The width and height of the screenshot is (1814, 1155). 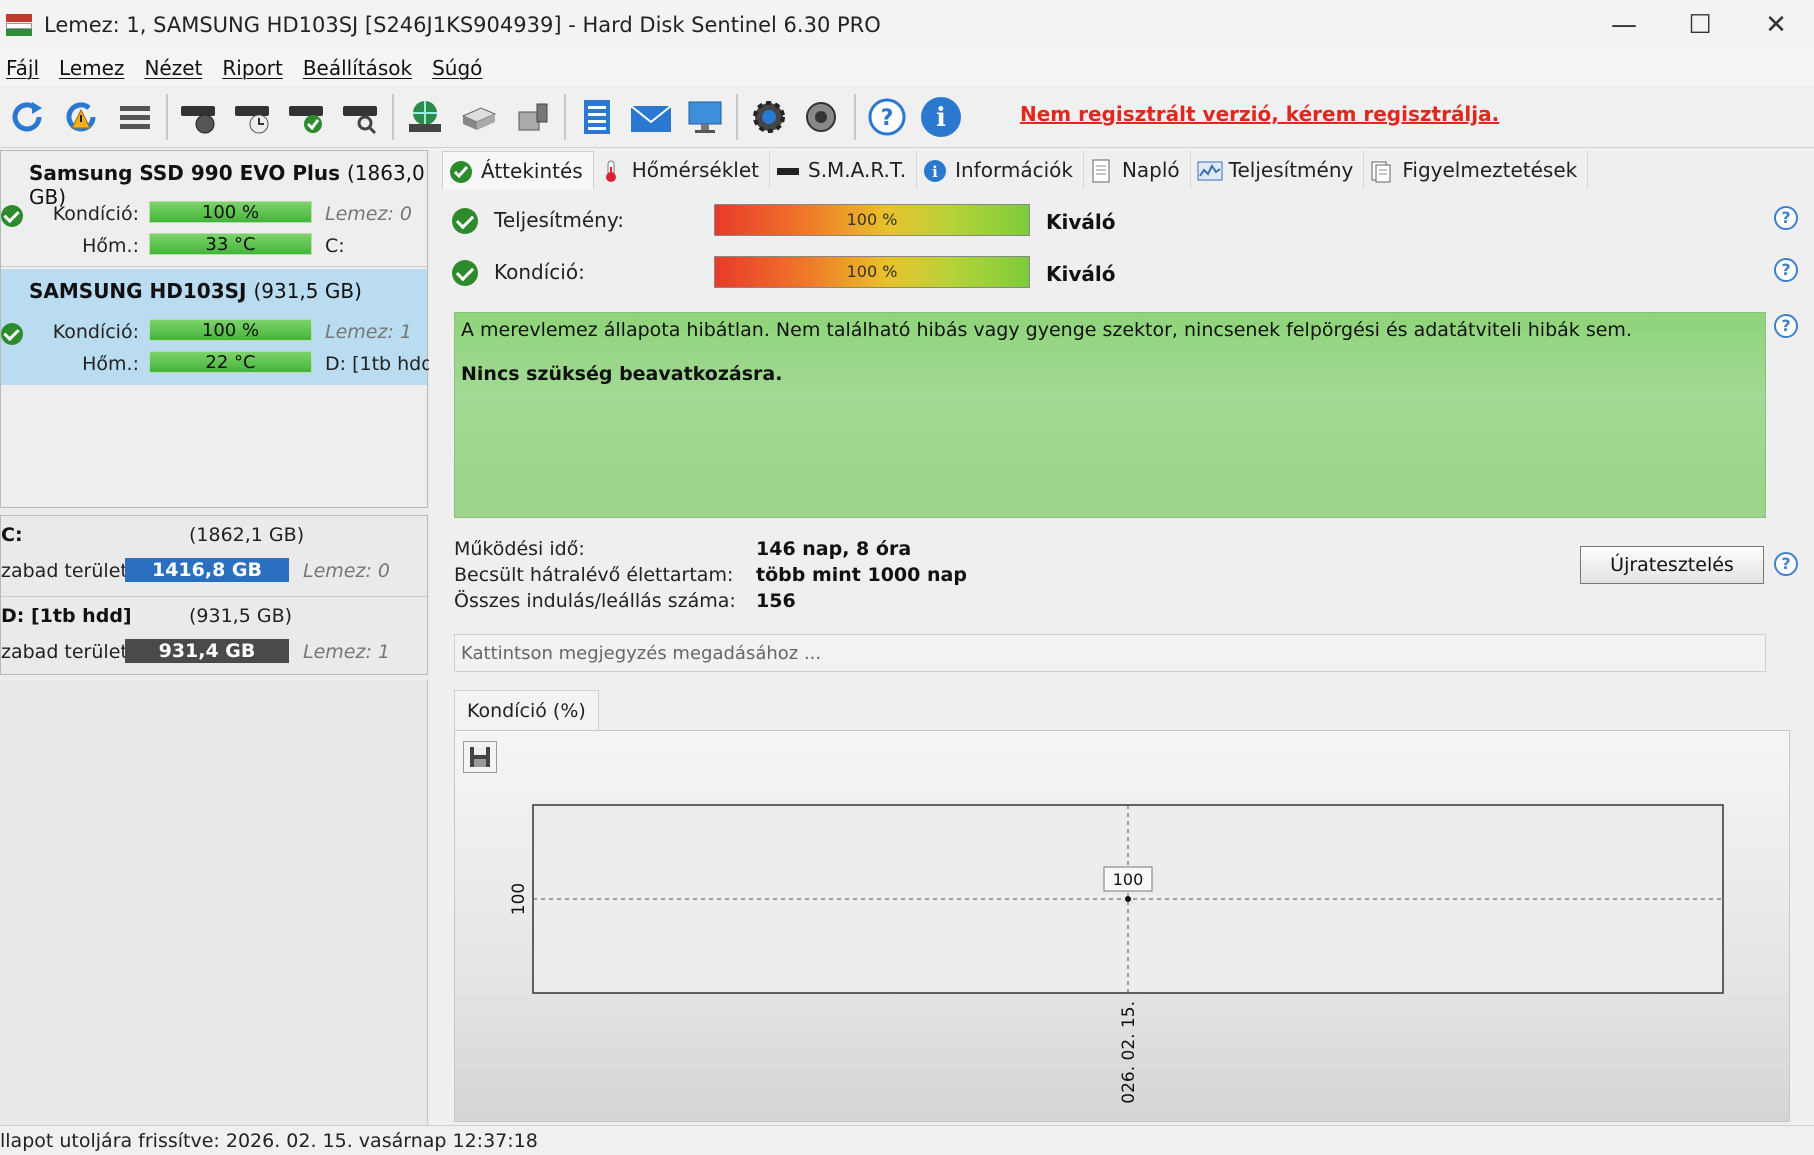 I want to click on report-icon, so click(x=597, y=117).